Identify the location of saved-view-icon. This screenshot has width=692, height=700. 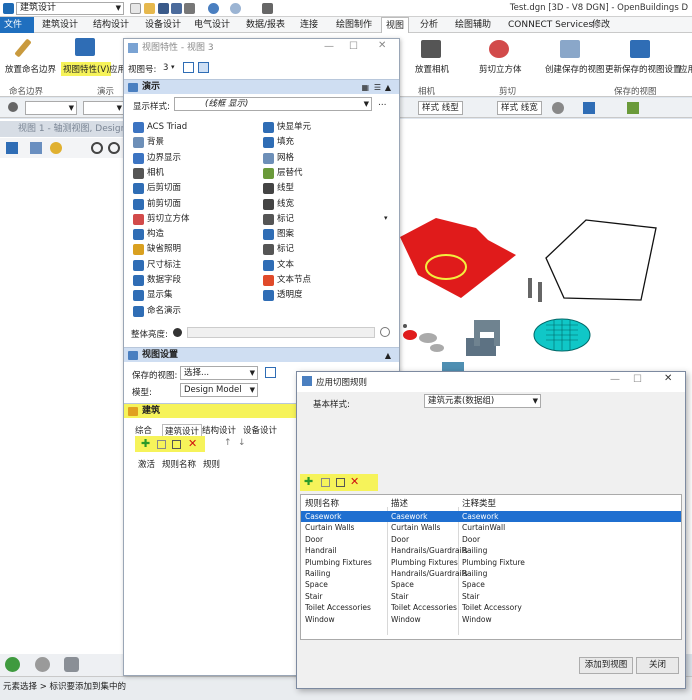
(270, 372).